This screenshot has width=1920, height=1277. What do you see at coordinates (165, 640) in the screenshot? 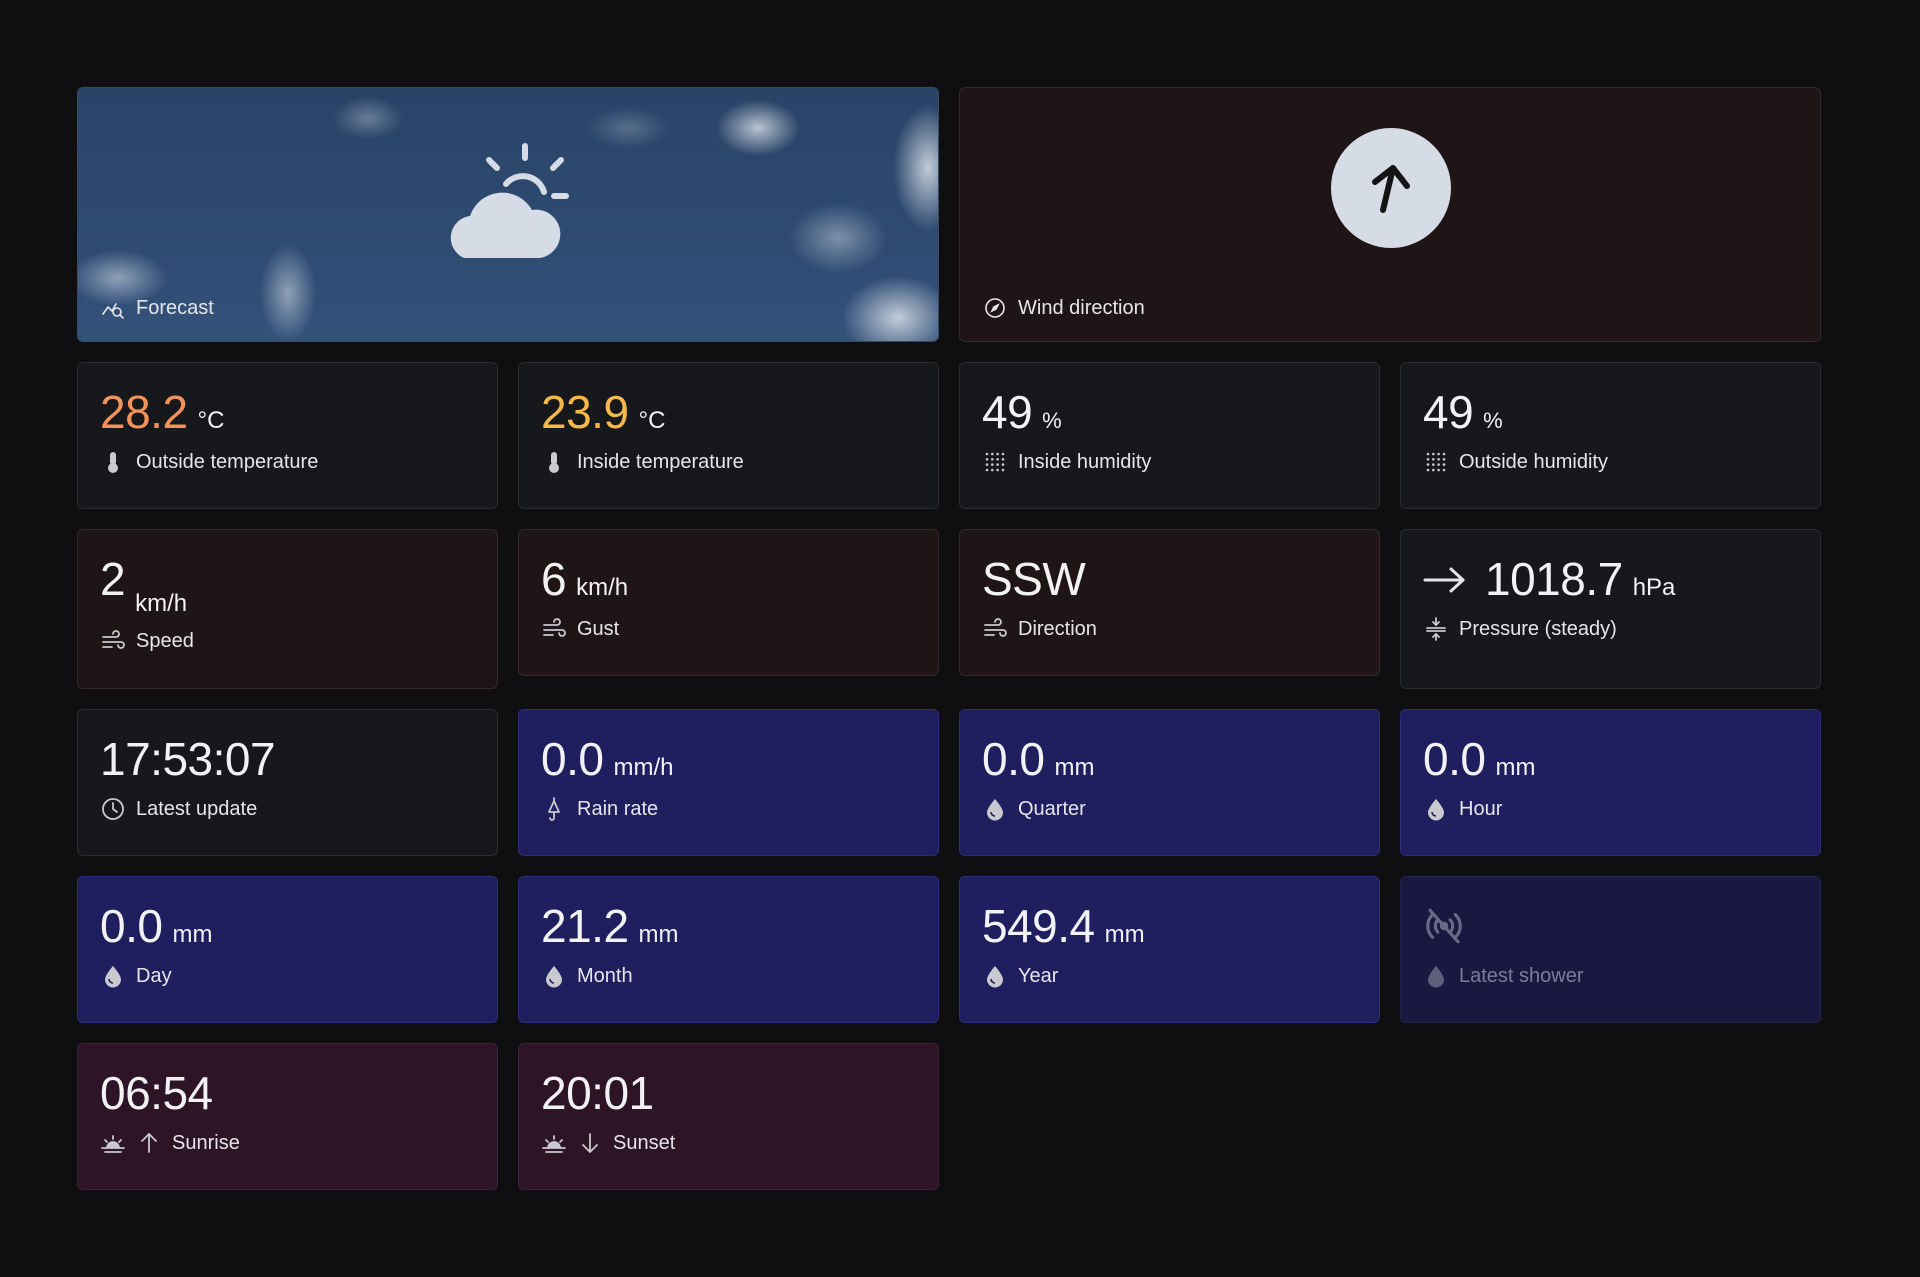
I see `speed-label: Speed` at bounding box center [165, 640].